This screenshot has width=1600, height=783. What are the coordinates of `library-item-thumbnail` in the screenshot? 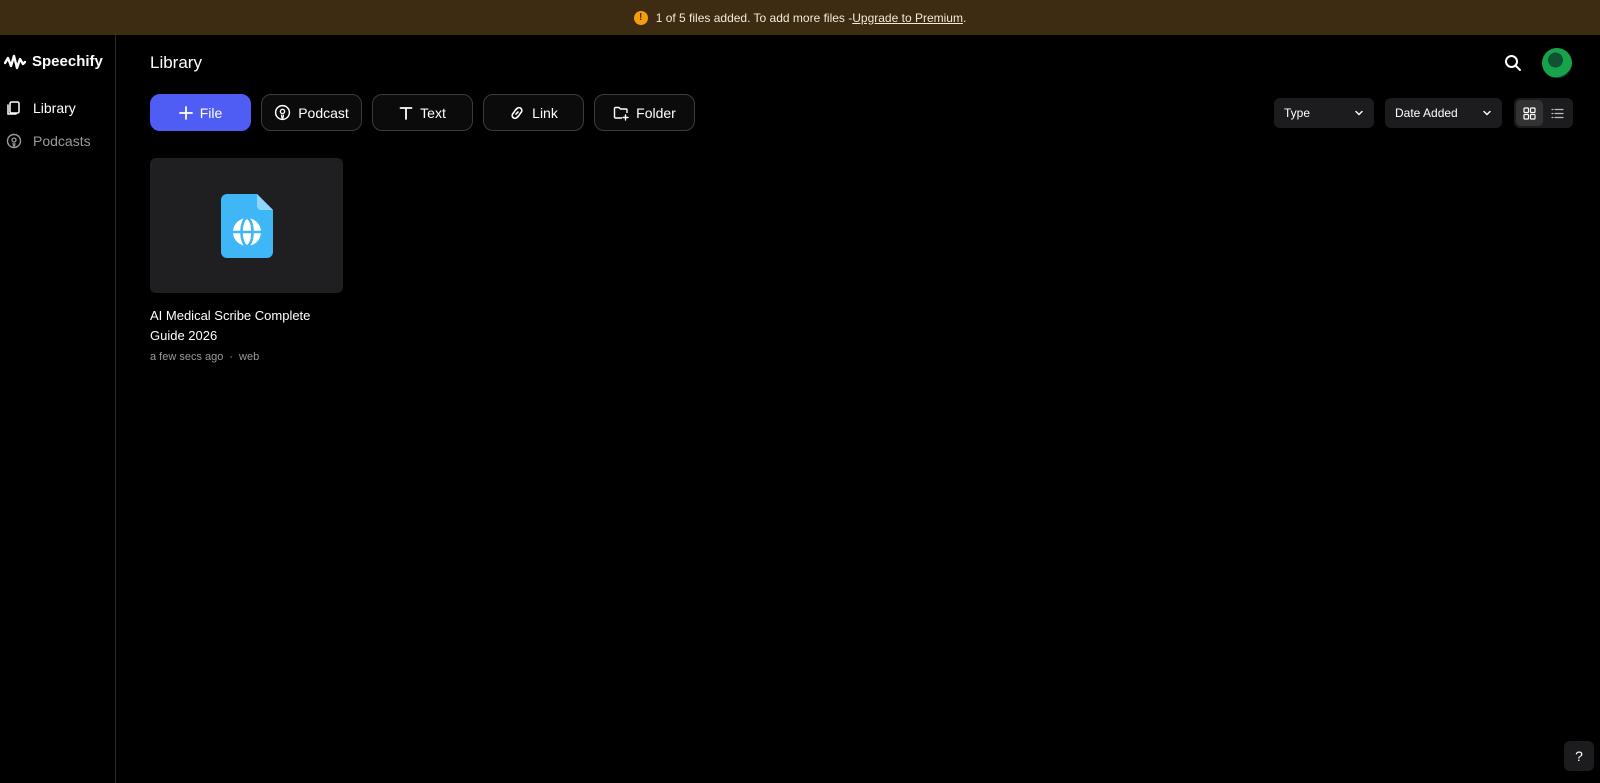 It's located at (246, 225).